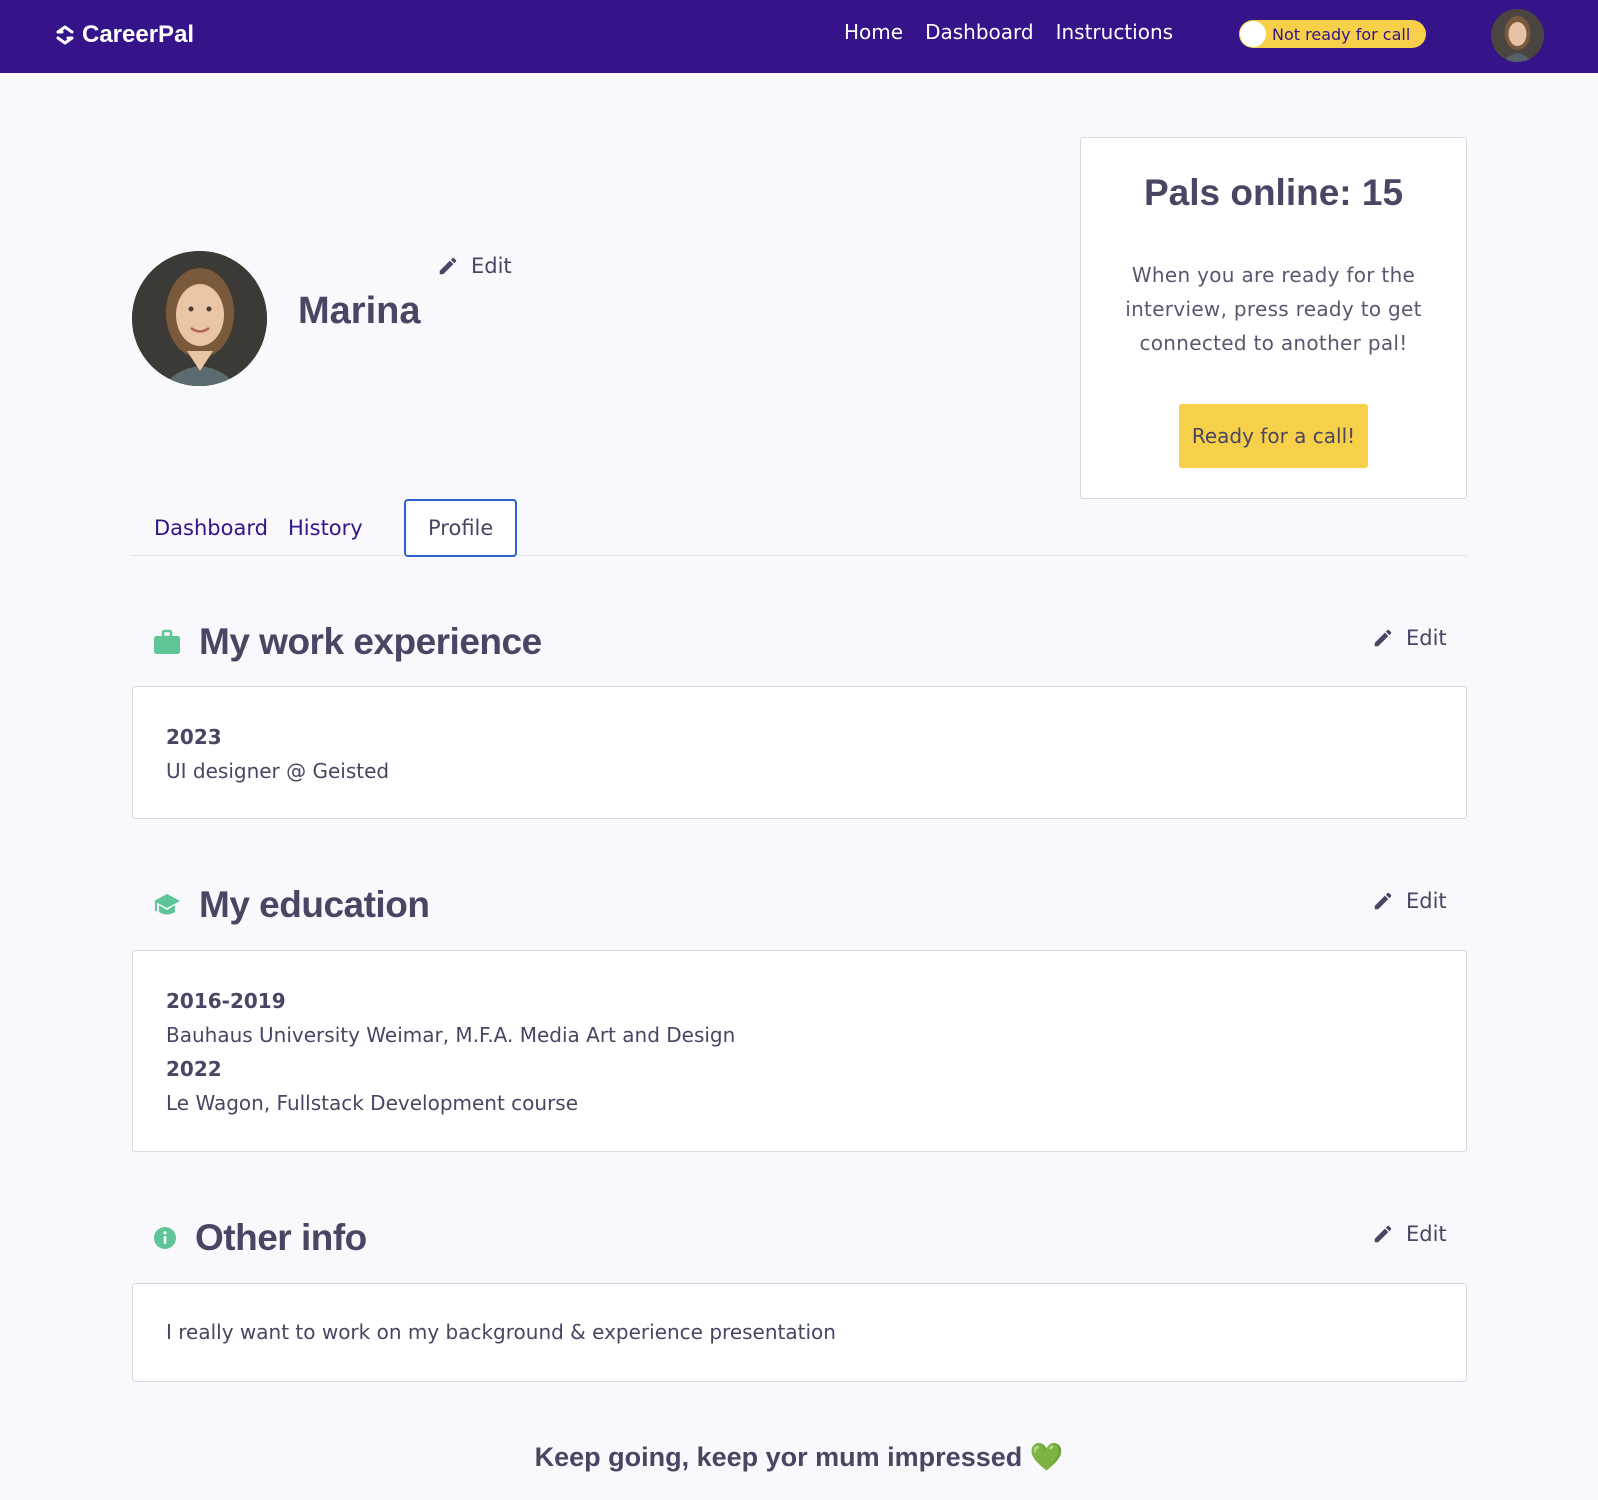 Image resolution: width=1598 pixels, height=1500 pixels. Describe the element at coordinates (167, 904) in the screenshot. I see `graduation-cap-icon` at that location.